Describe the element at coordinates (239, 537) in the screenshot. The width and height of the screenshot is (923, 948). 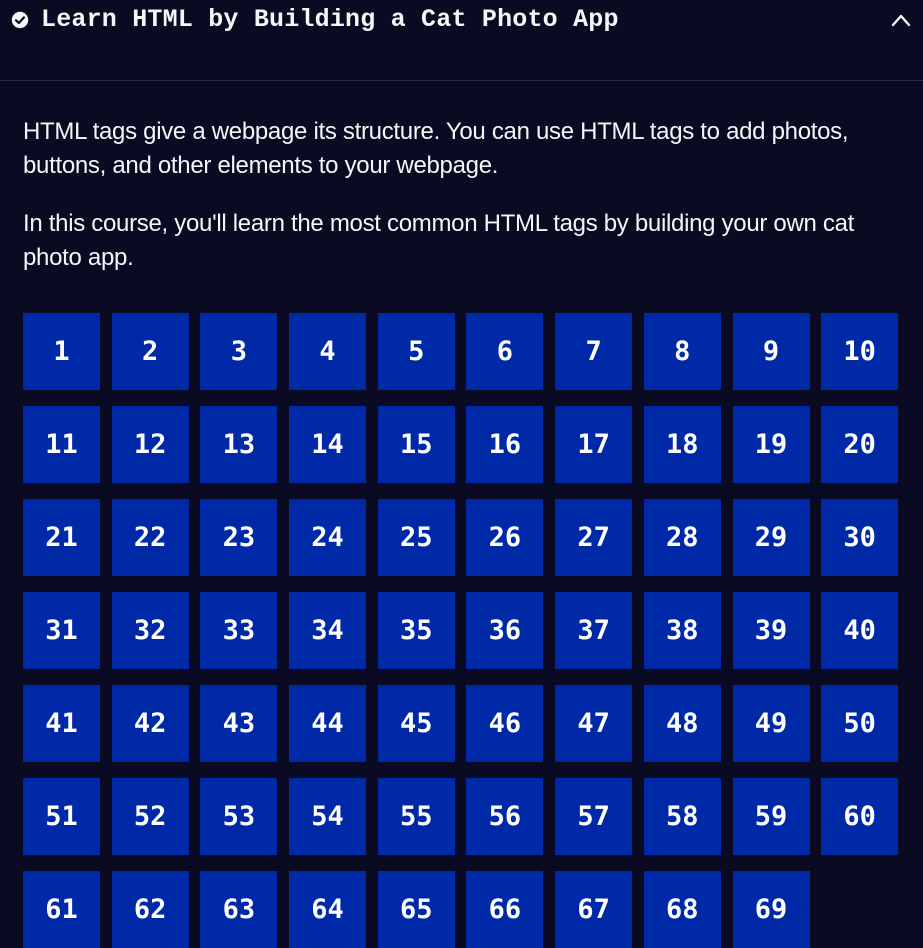
I see `step-button-23: 23` at that location.